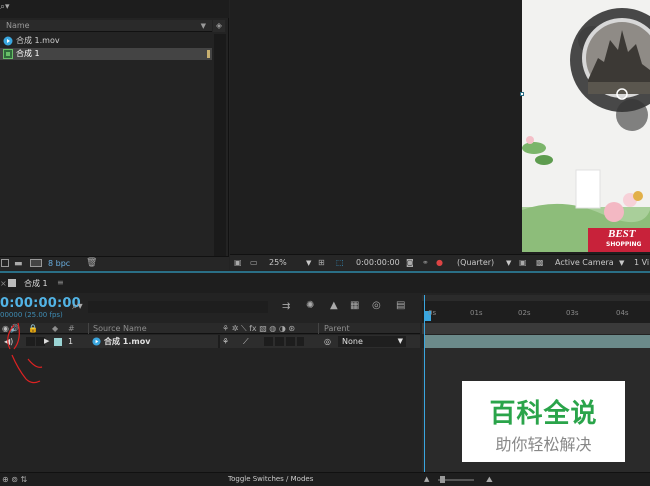 The image size is (650, 486). Describe the element at coordinates (36, 283) in the screenshot. I see `timeline-tab: 合成 1` at that location.